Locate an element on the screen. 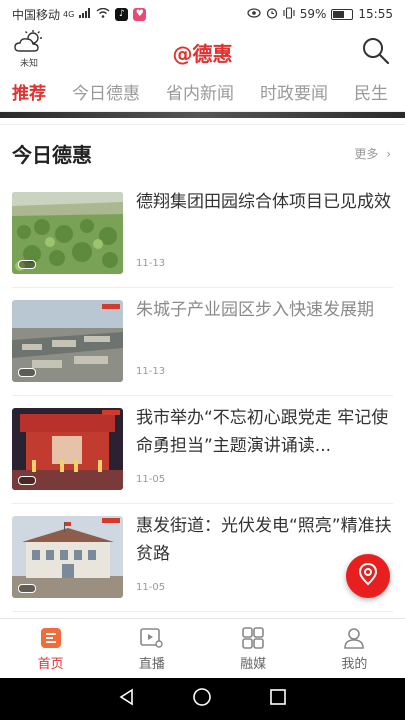  section-title: 今日德惠 is located at coordinates (52, 155).